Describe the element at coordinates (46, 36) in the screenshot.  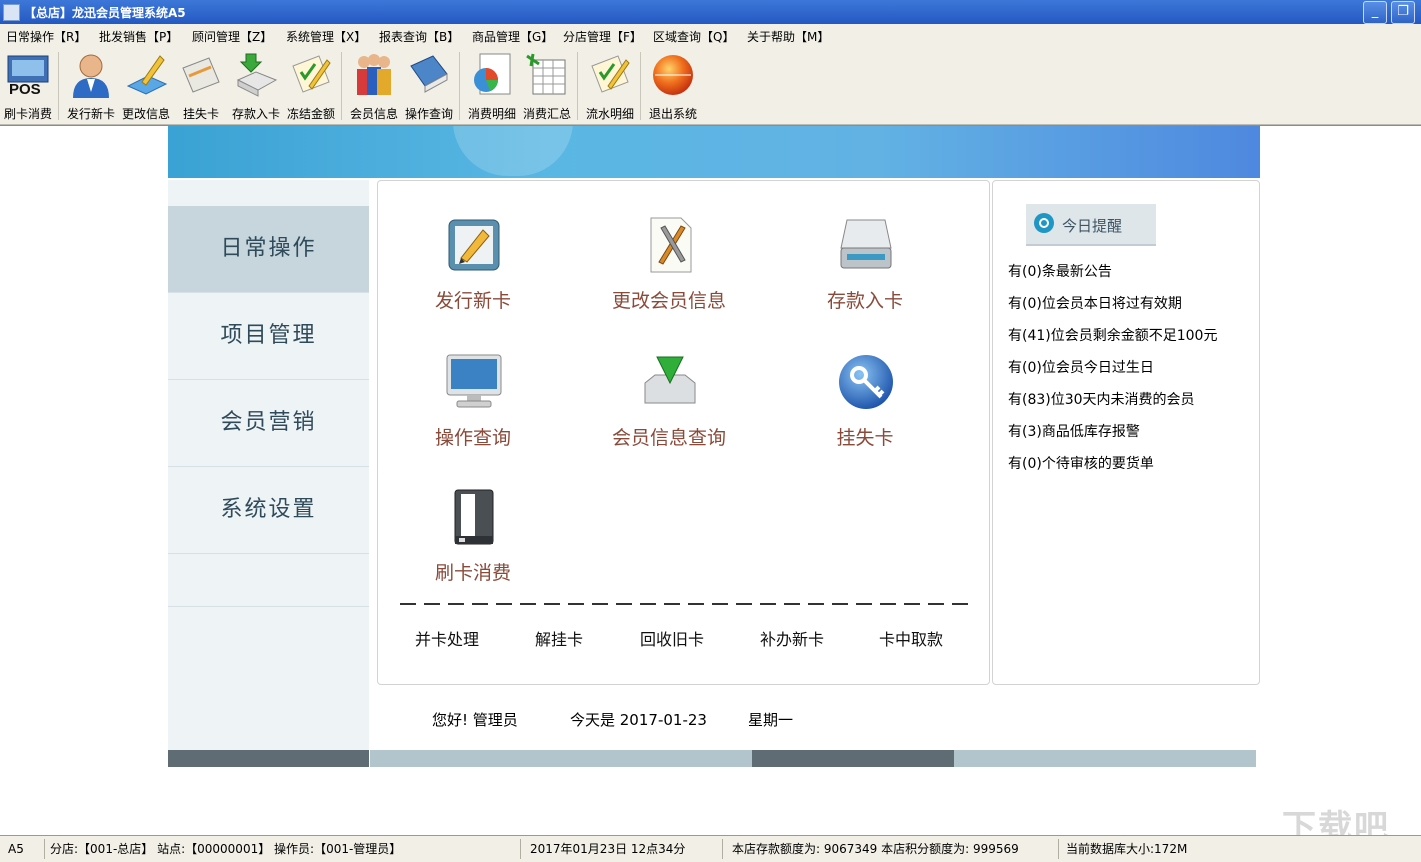
I see `menu-daily: 日常操作【R】` at that location.